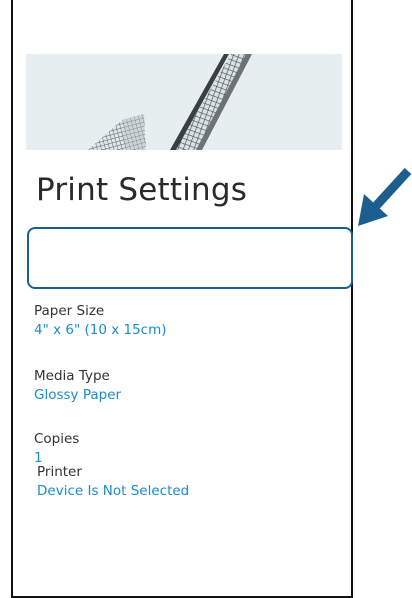 The height and width of the screenshot is (598, 412). I want to click on copies-label: Copies, so click(57, 439).